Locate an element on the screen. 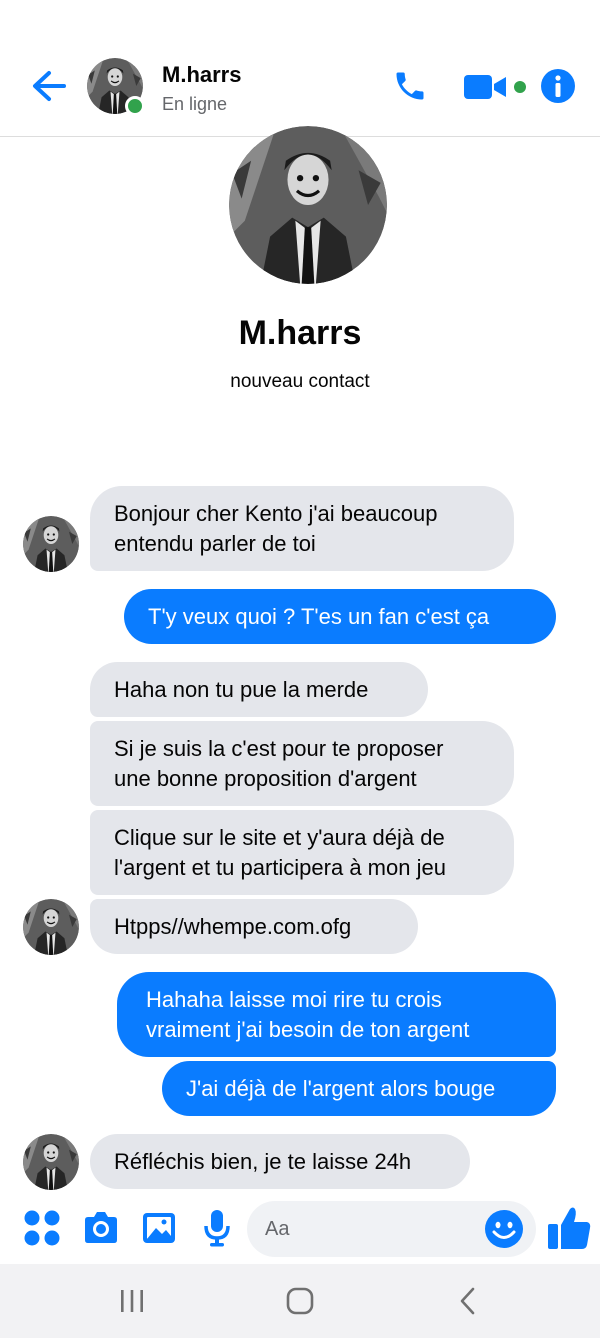  image-icon is located at coordinates (159, 1228).